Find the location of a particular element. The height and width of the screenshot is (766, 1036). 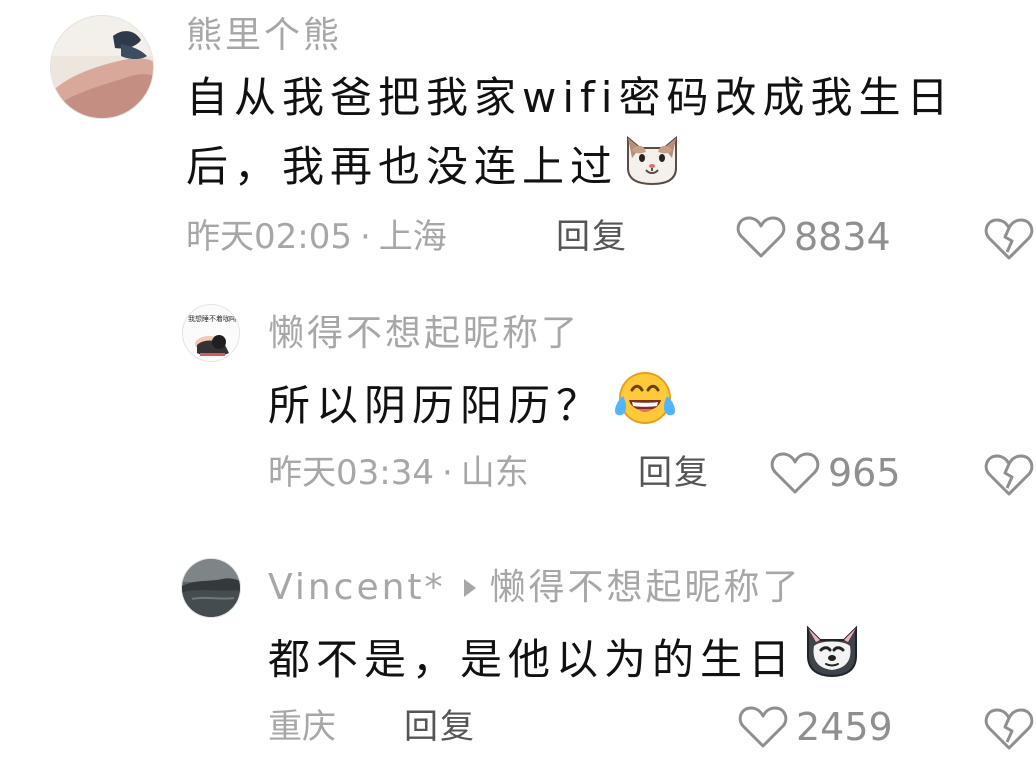

avatar: 我想睡不着咖啡 is located at coordinates (211, 333).